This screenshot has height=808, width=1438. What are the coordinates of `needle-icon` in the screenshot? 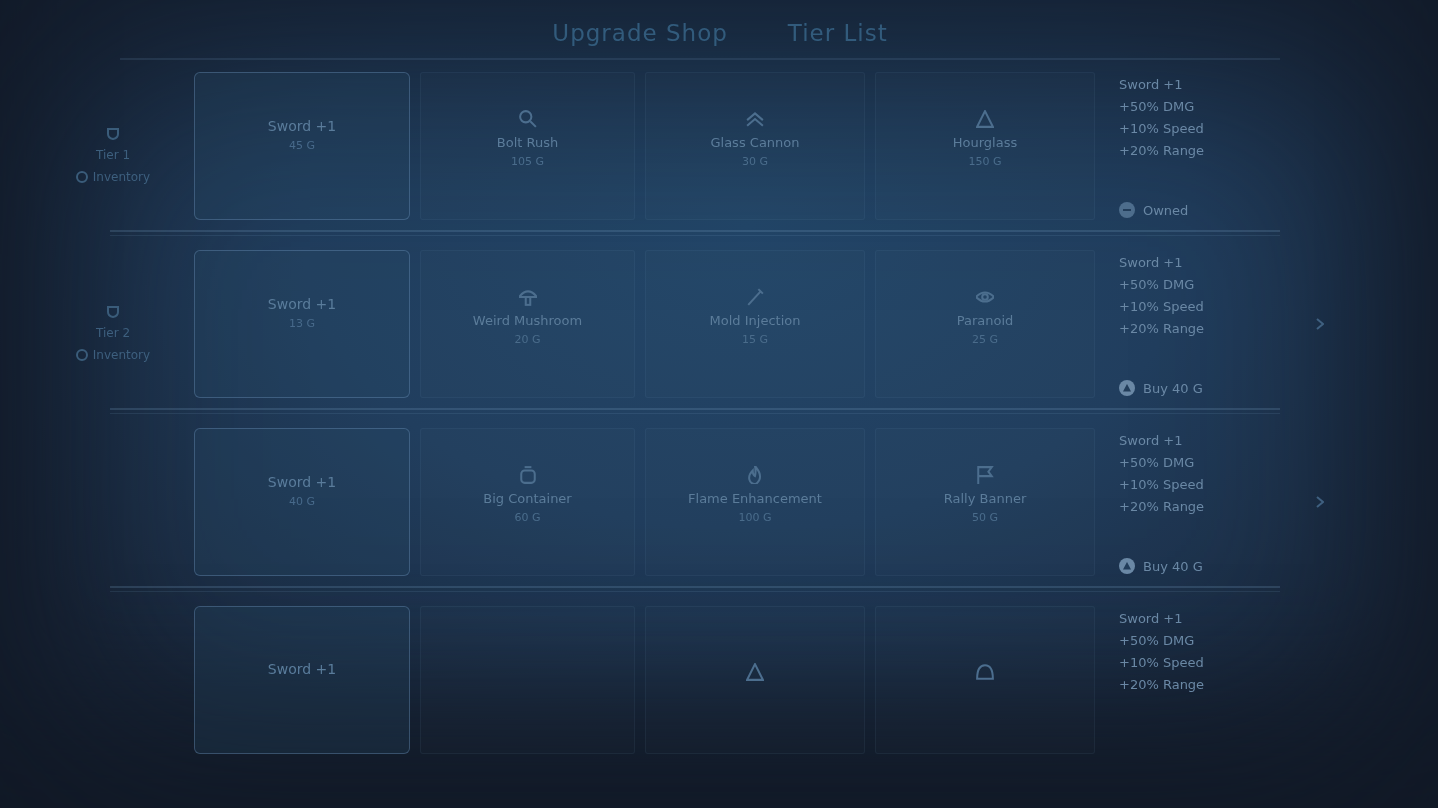 It's located at (755, 297).